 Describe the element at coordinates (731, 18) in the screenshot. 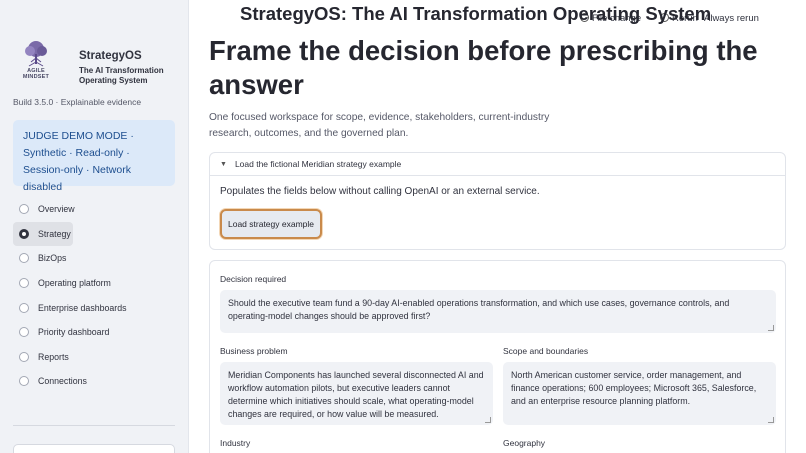

I see `always-rerun-button: Always rerun` at that location.